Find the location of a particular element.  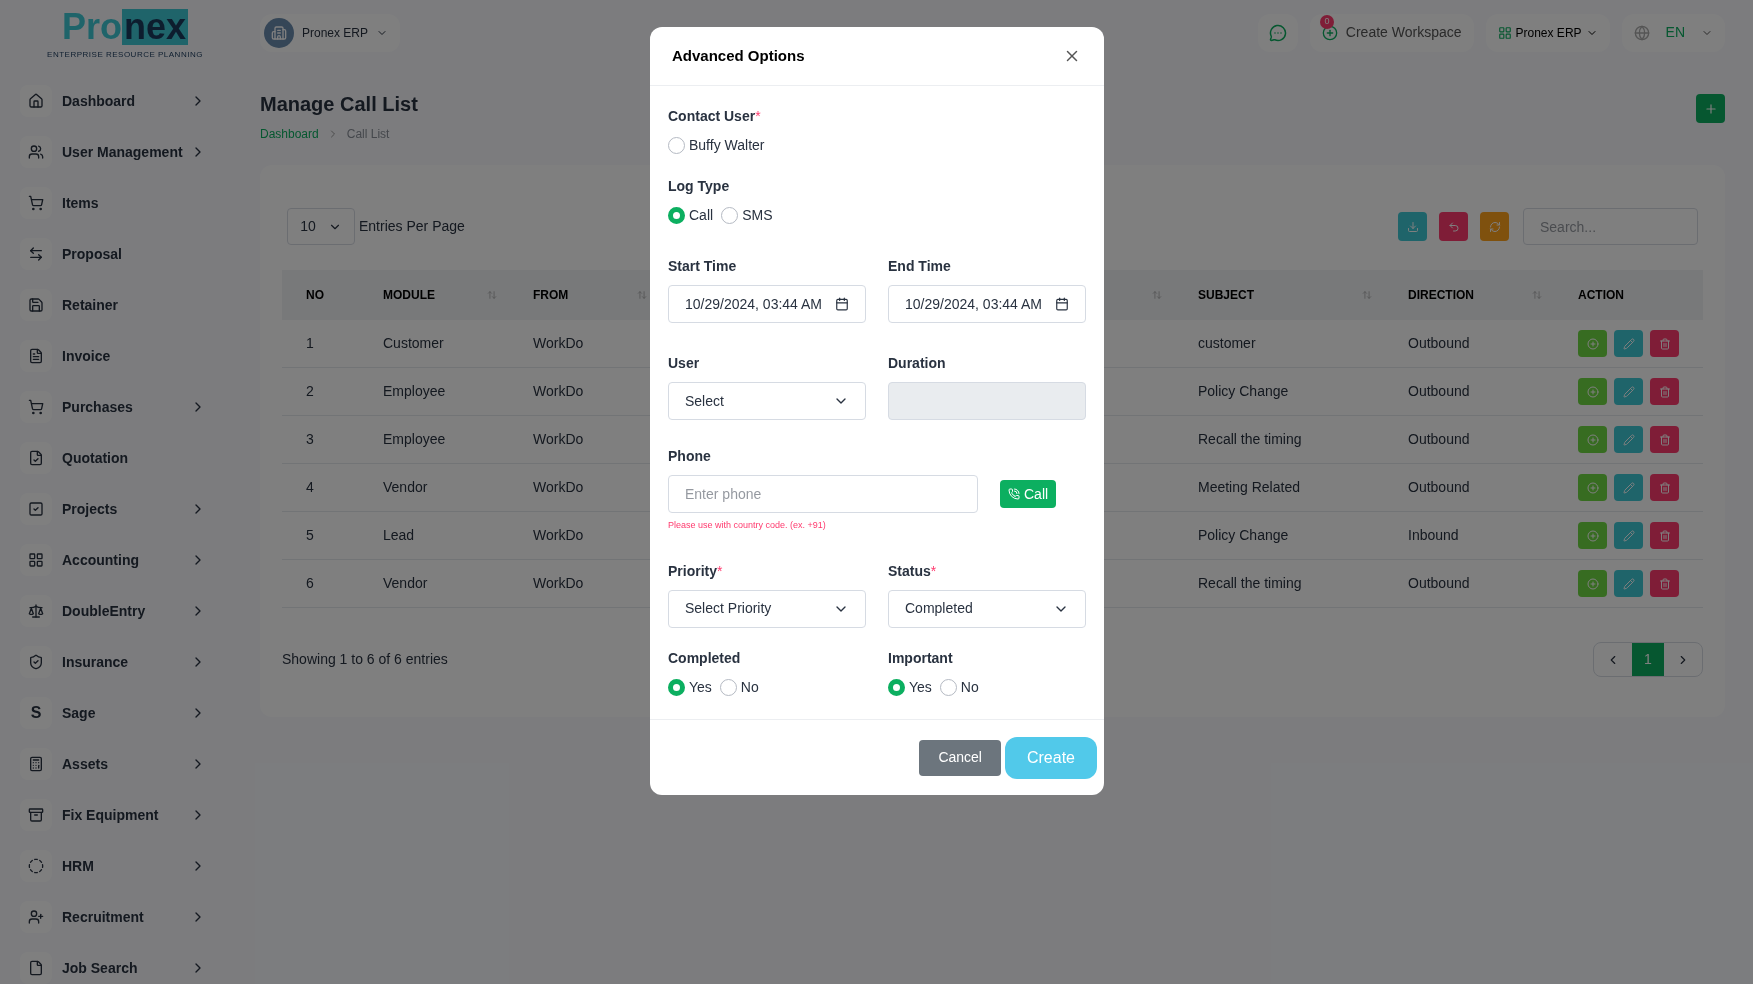

table-cell-text: WorkDo is located at coordinates (558, 439).